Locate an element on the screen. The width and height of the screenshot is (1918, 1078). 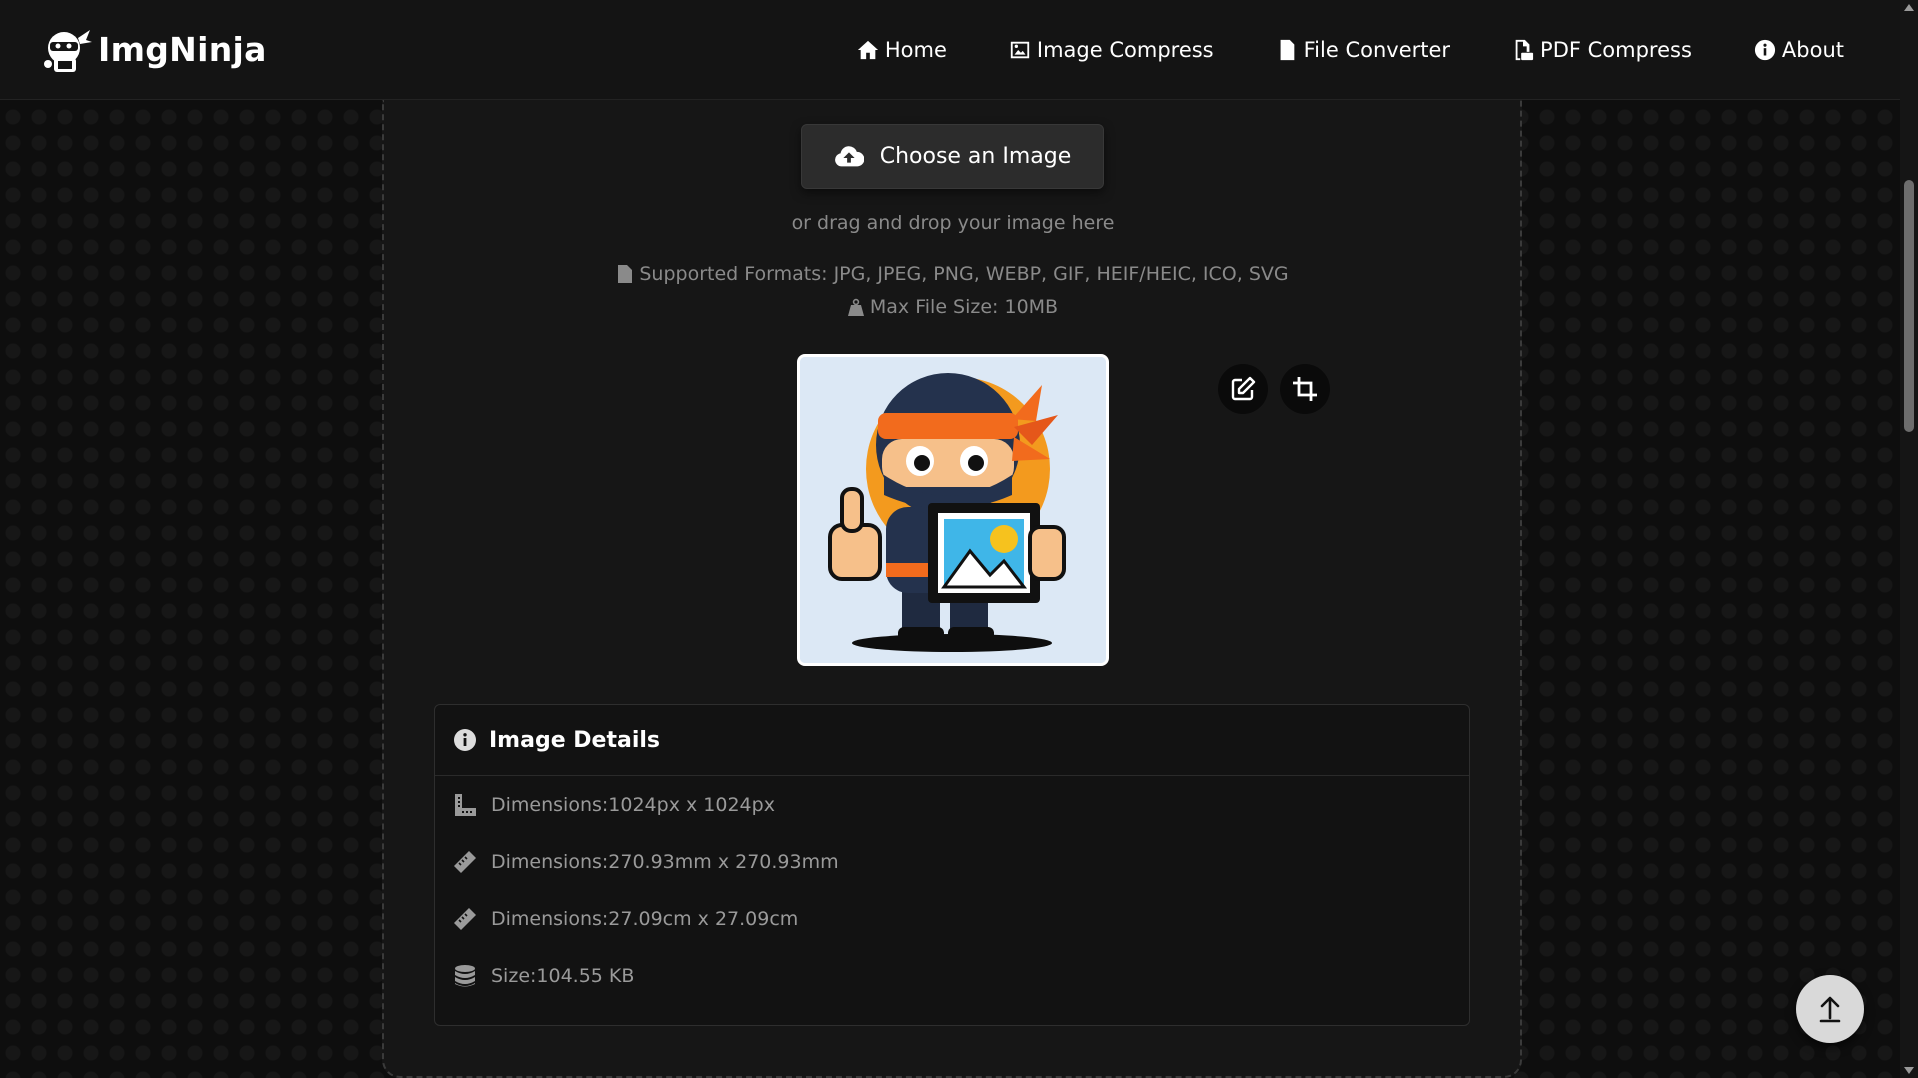
nav-pdf-compress: PDF Compress is located at coordinates (1602, 50).